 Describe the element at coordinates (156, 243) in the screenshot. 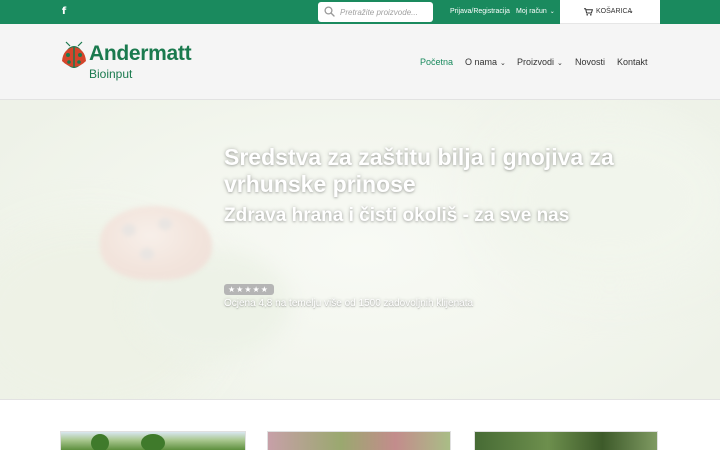

I see `hero-ladybug-image` at that location.